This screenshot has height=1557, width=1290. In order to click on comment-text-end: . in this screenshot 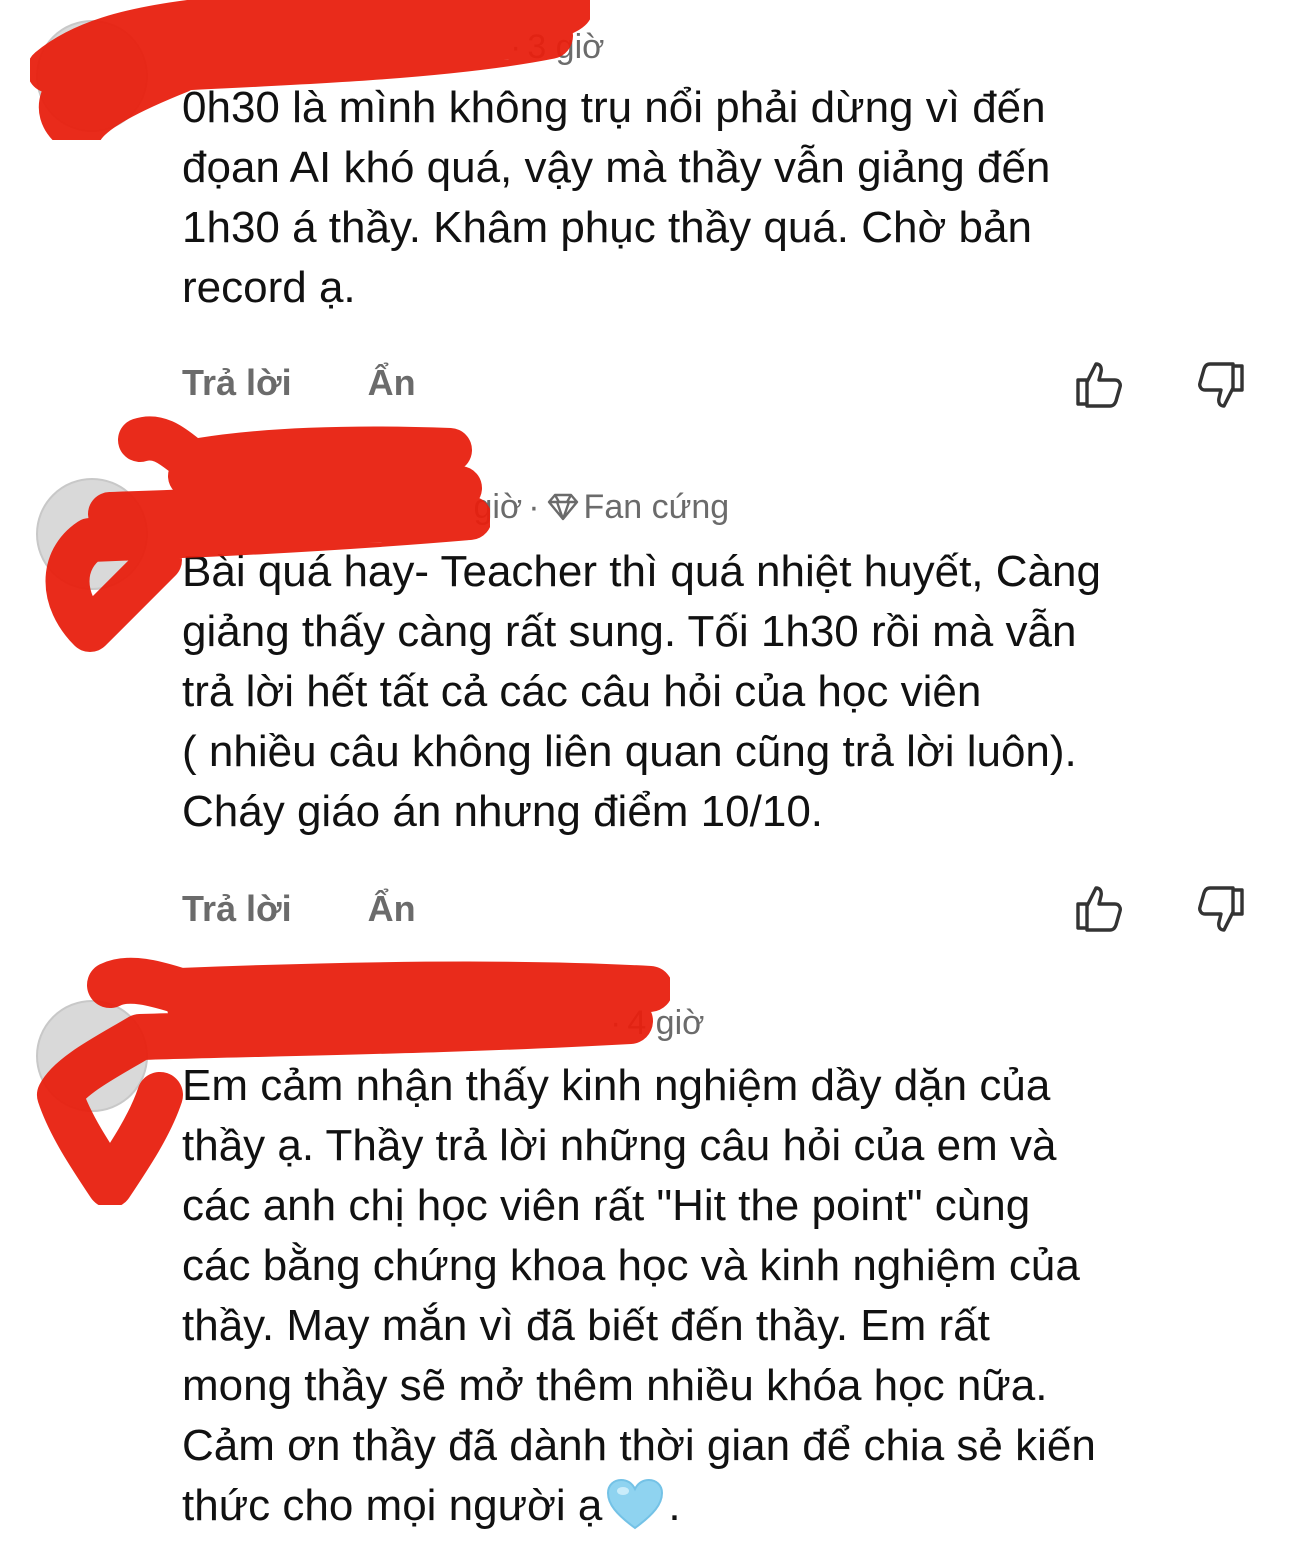, I will do `click(674, 1505)`.